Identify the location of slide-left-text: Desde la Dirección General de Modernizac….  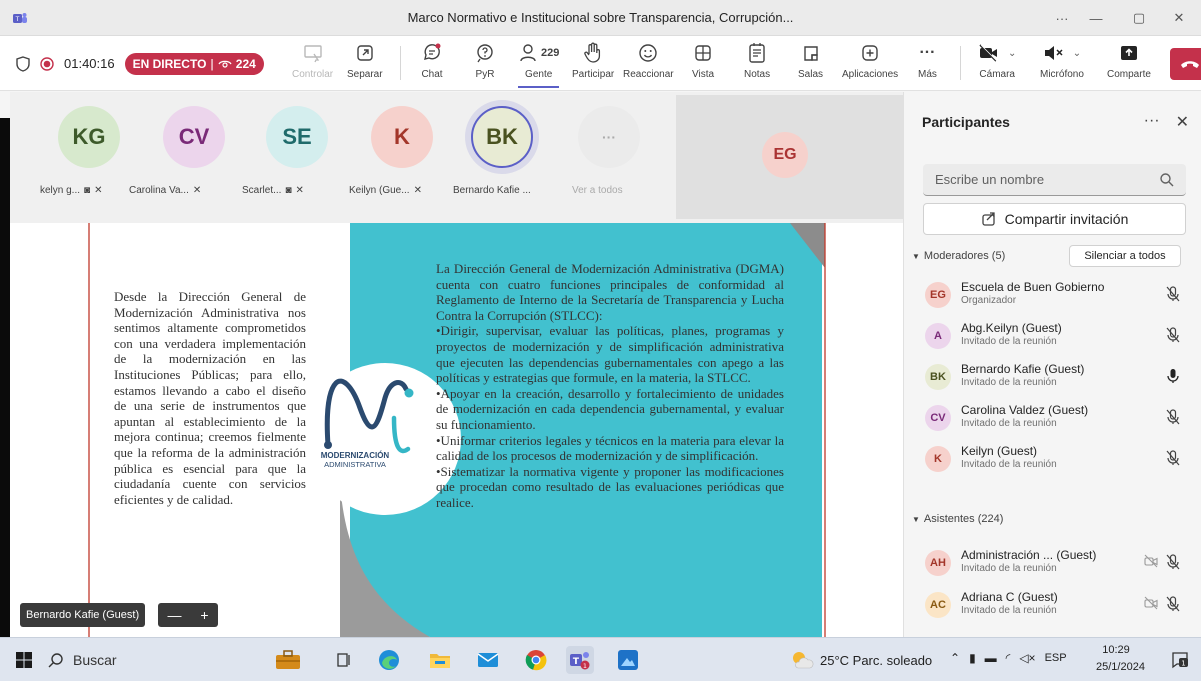
(210, 398).